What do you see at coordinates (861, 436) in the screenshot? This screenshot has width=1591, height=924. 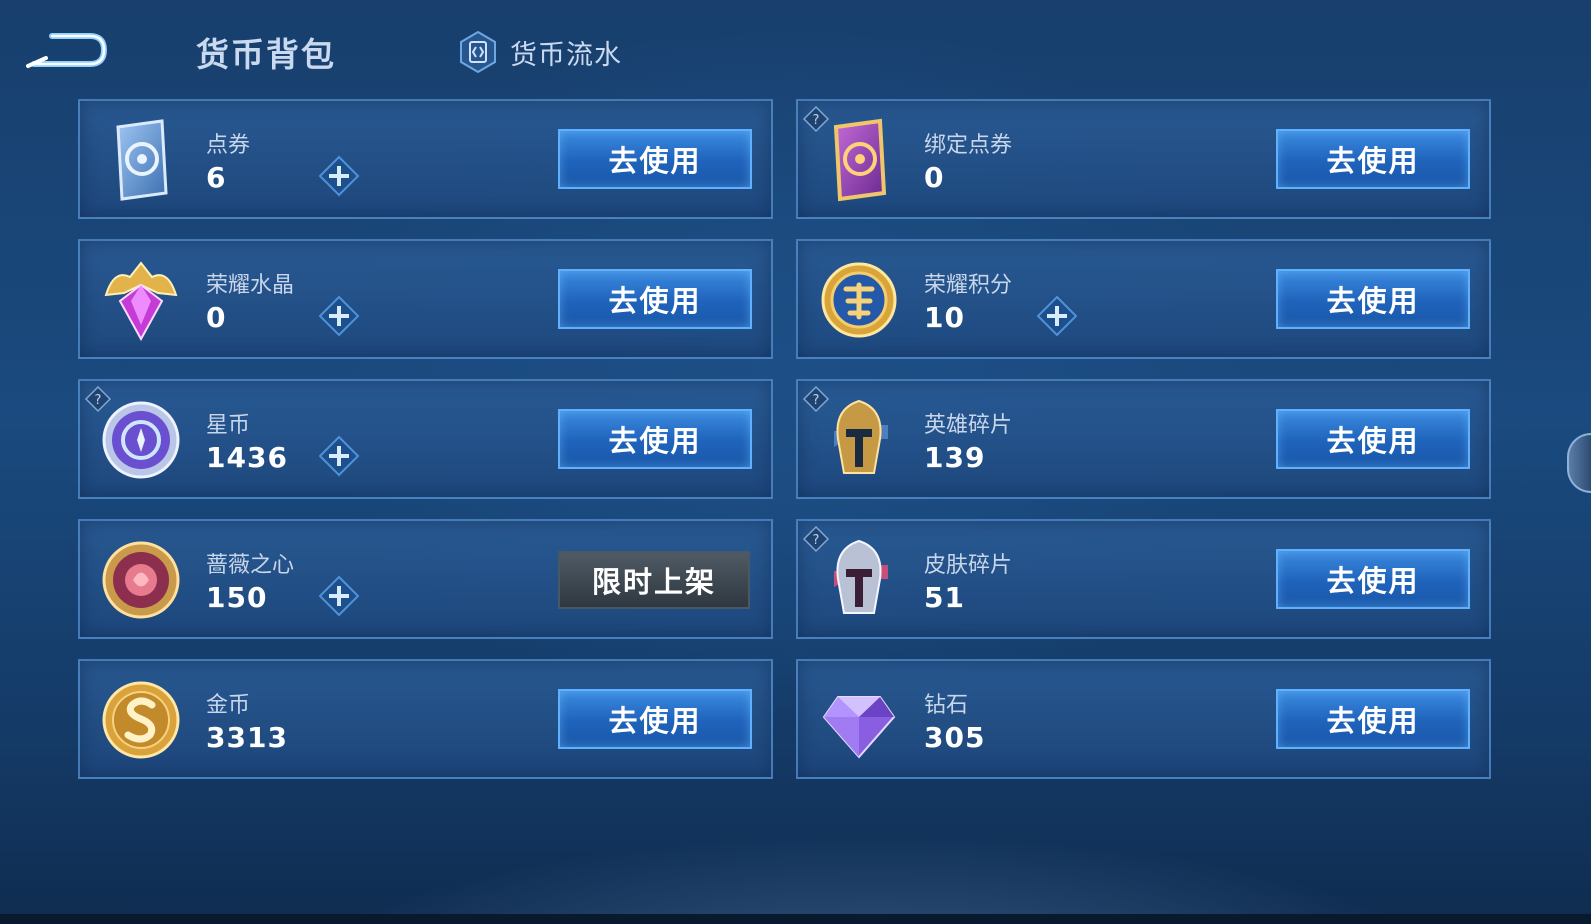 I see `hero-helmet-shard-icon` at bounding box center [861, 436].